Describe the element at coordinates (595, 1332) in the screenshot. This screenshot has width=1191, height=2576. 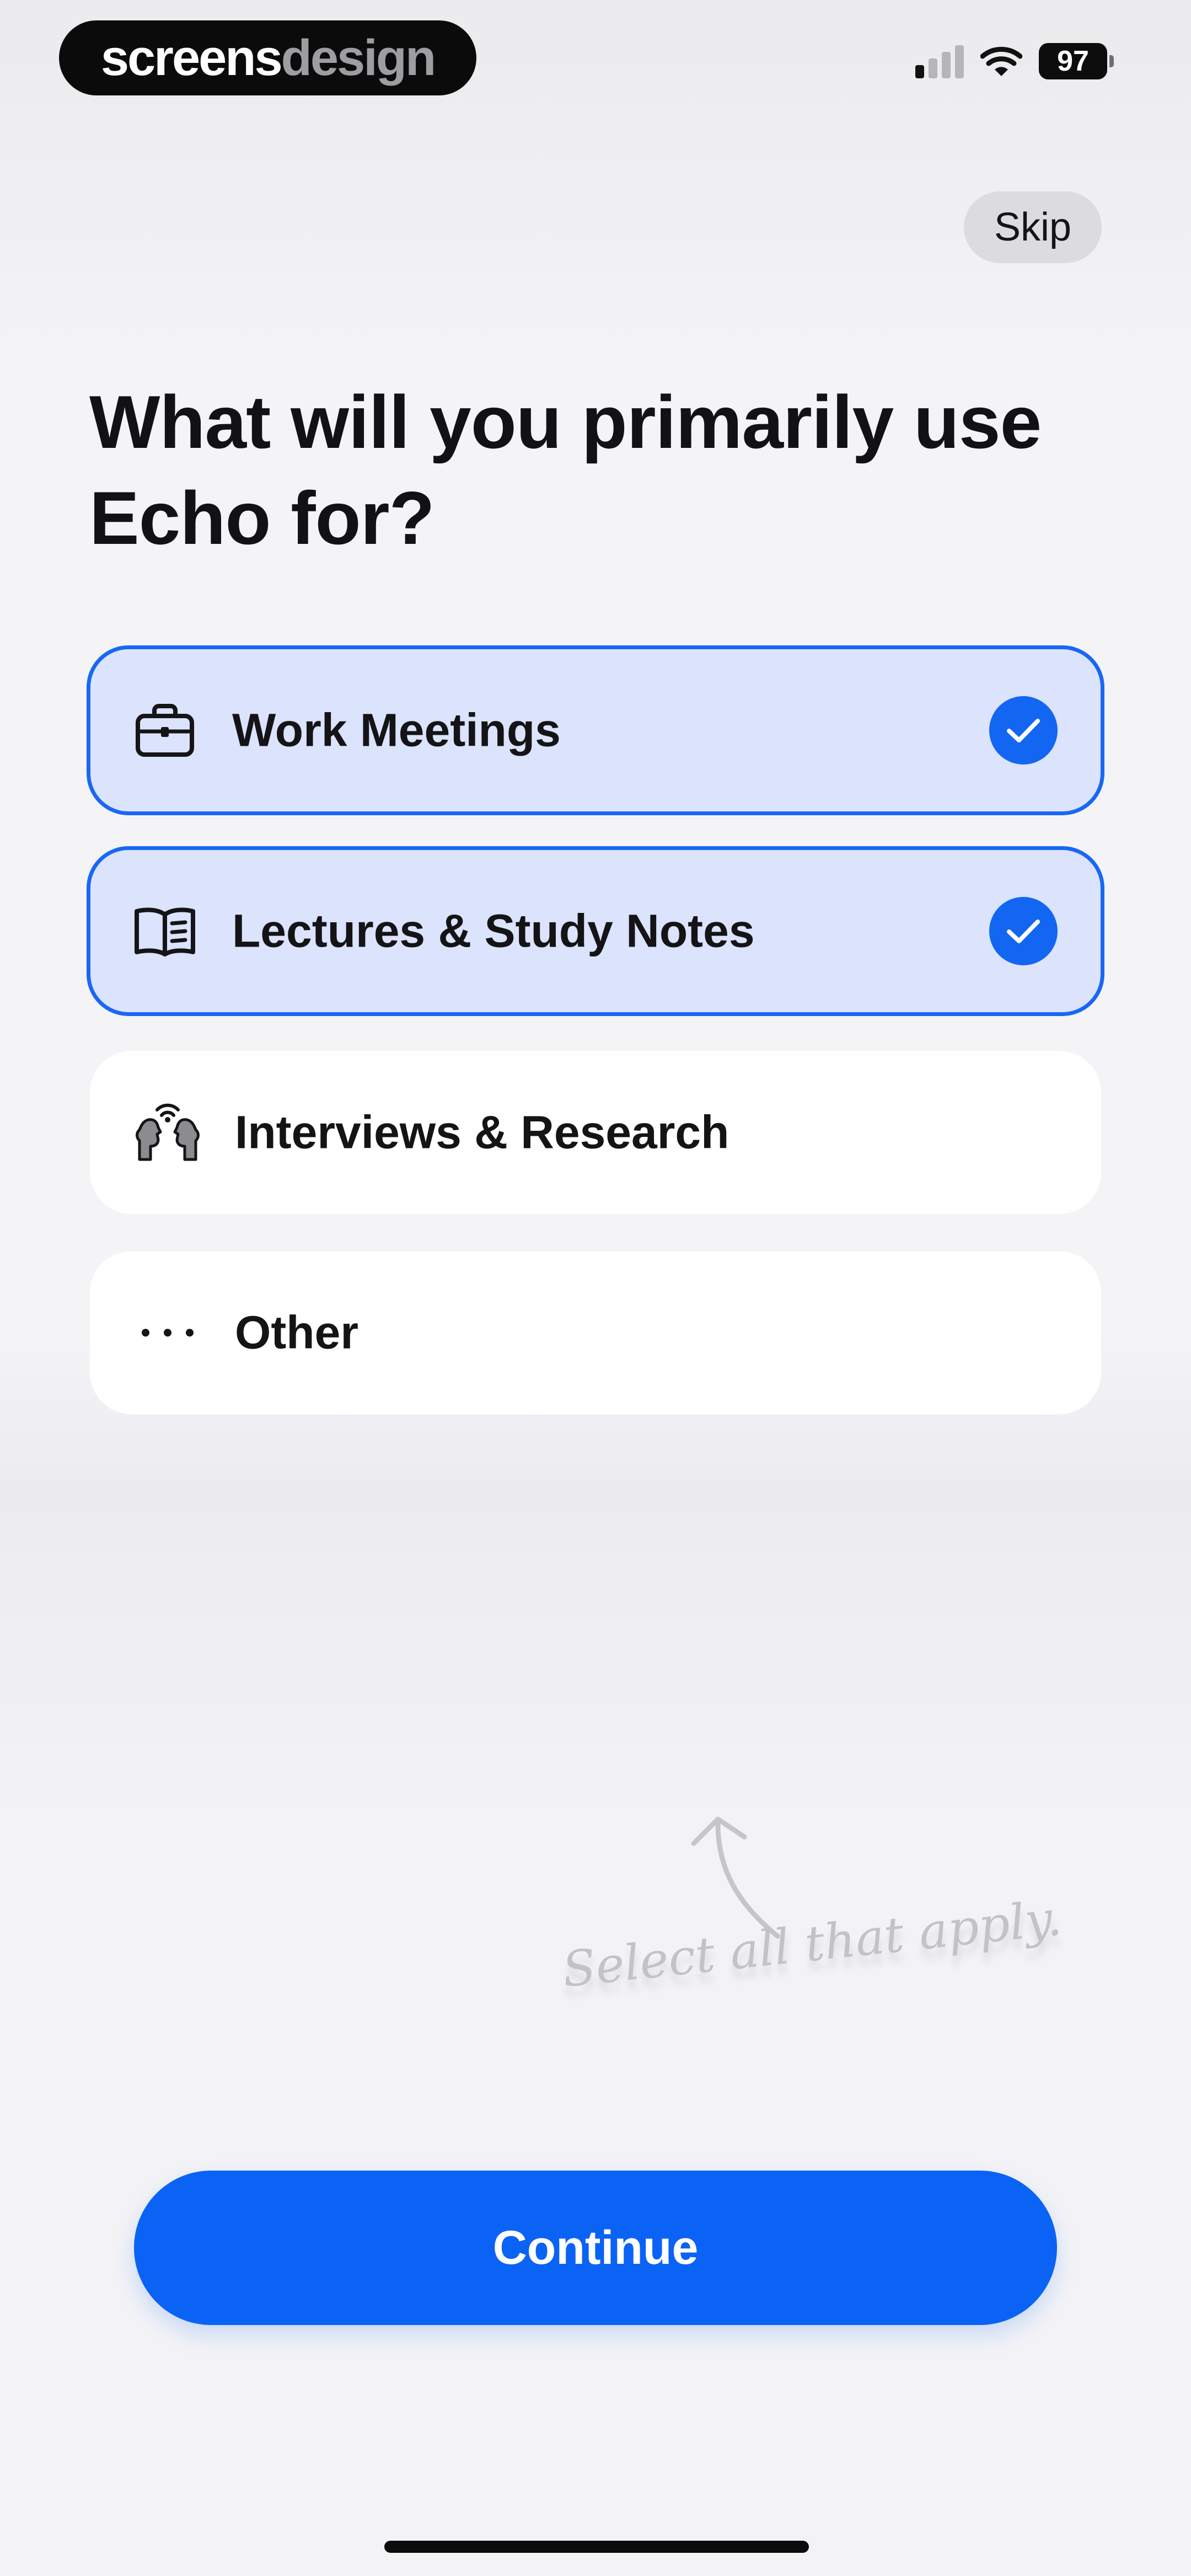
I see `option-other: Other` at that location.